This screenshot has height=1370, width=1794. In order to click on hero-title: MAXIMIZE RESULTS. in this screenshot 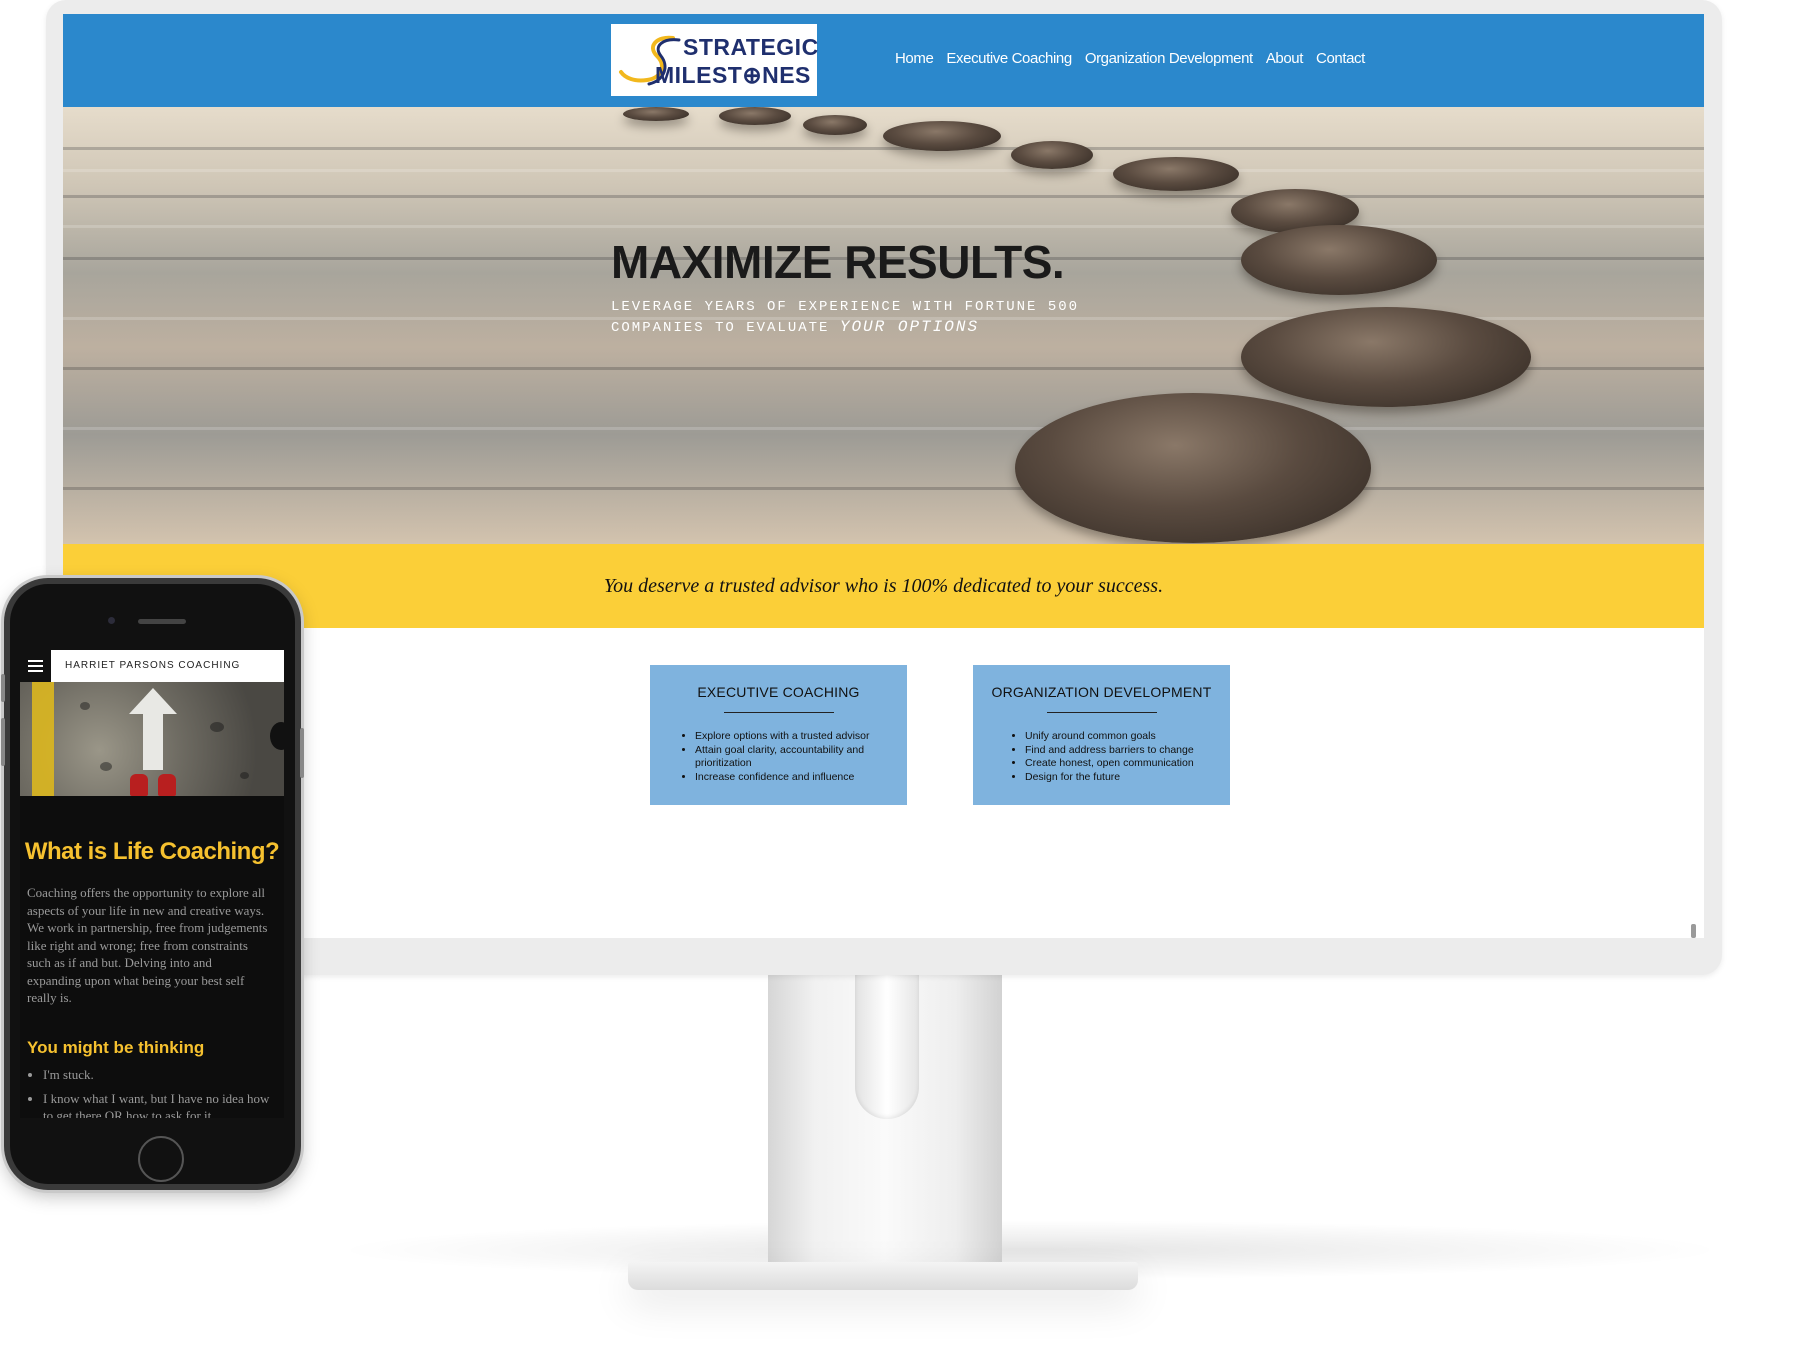, I will do `click(838, 262)`.